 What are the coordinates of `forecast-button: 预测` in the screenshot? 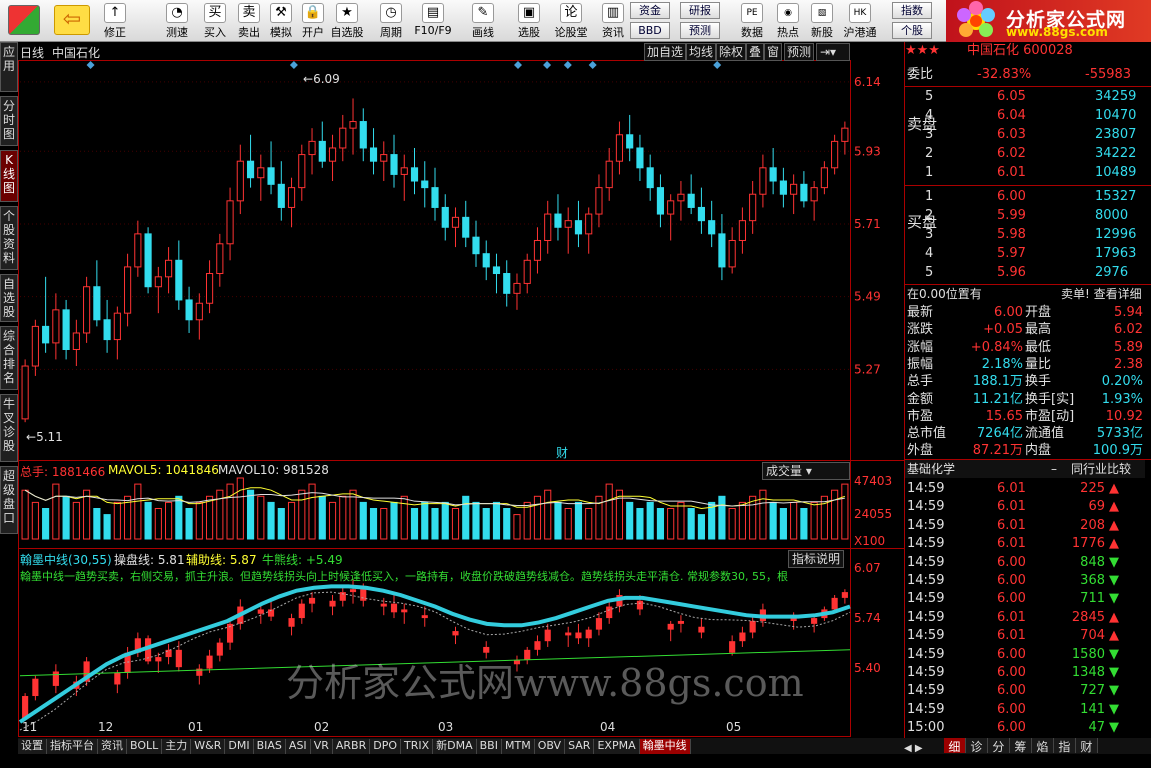 It's located at (700, 30).